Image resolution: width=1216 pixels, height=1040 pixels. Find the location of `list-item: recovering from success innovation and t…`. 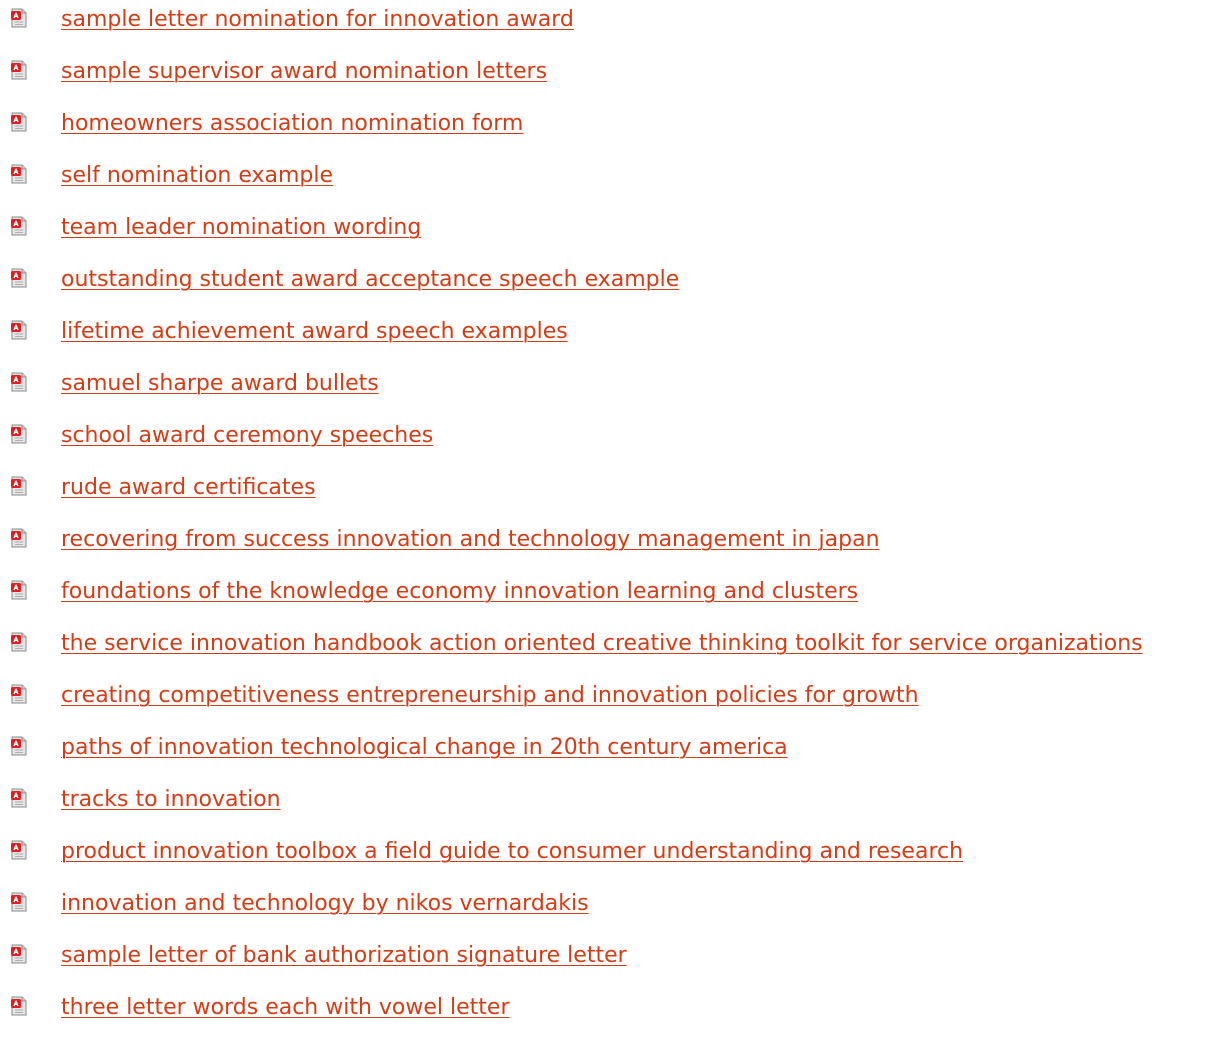

list-item: recovering from success innovation and t… is located at coordinates (608, 546).